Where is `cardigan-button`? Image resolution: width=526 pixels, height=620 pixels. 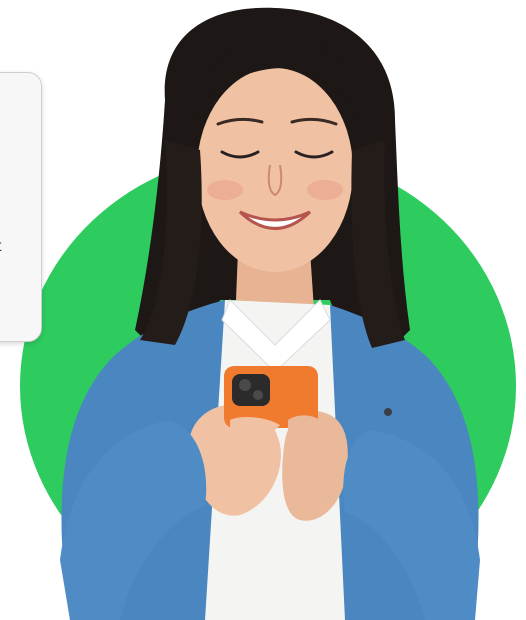
cardigan-button is located at coordinates (388, 412).